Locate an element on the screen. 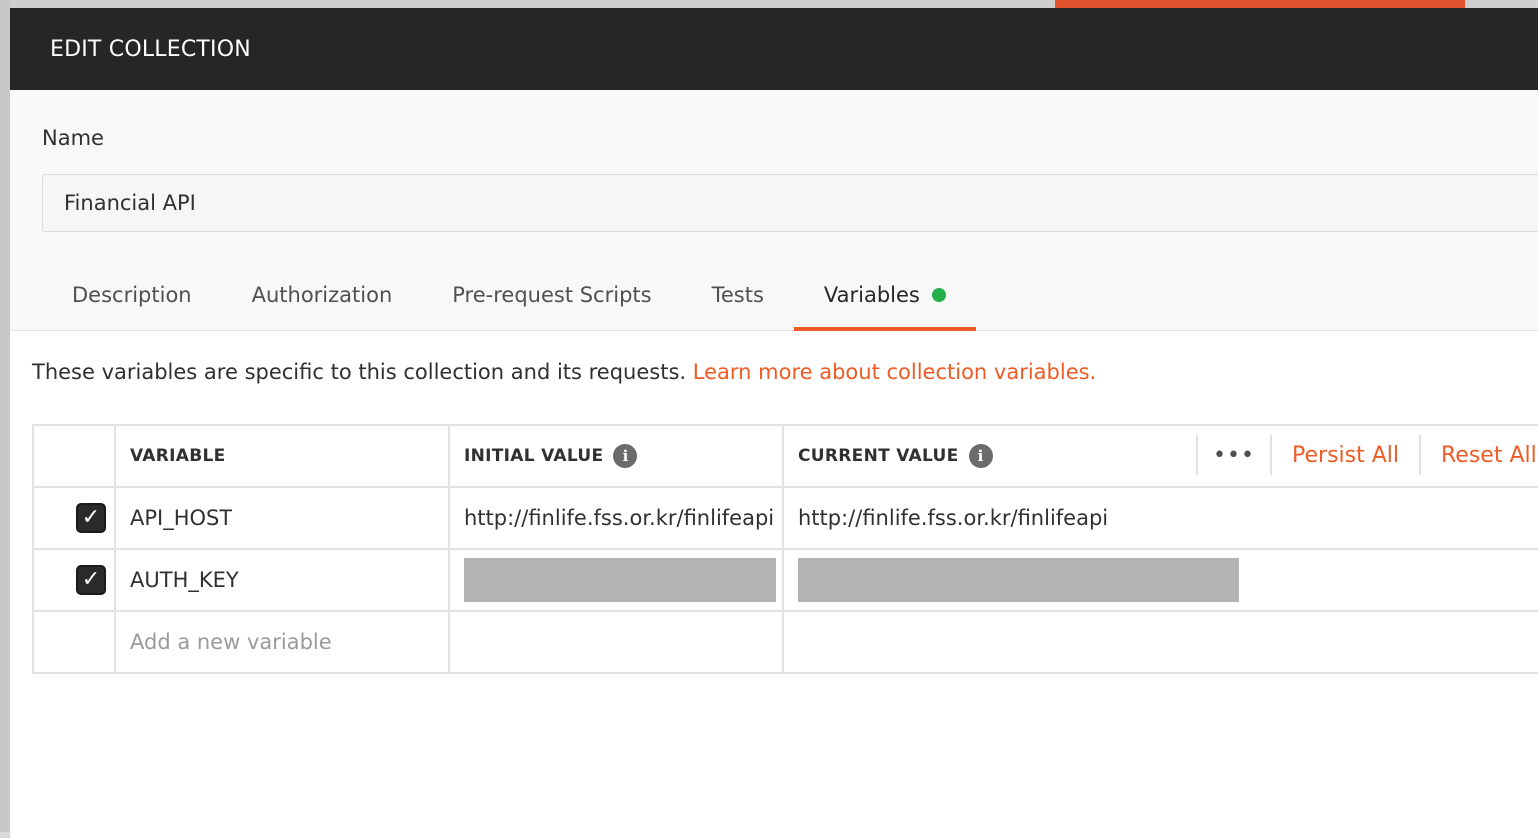 The width and height of the screenshot is (1538, 838). learn-more-link: Learn more about collection variables. is located at coordinates (894, 372).